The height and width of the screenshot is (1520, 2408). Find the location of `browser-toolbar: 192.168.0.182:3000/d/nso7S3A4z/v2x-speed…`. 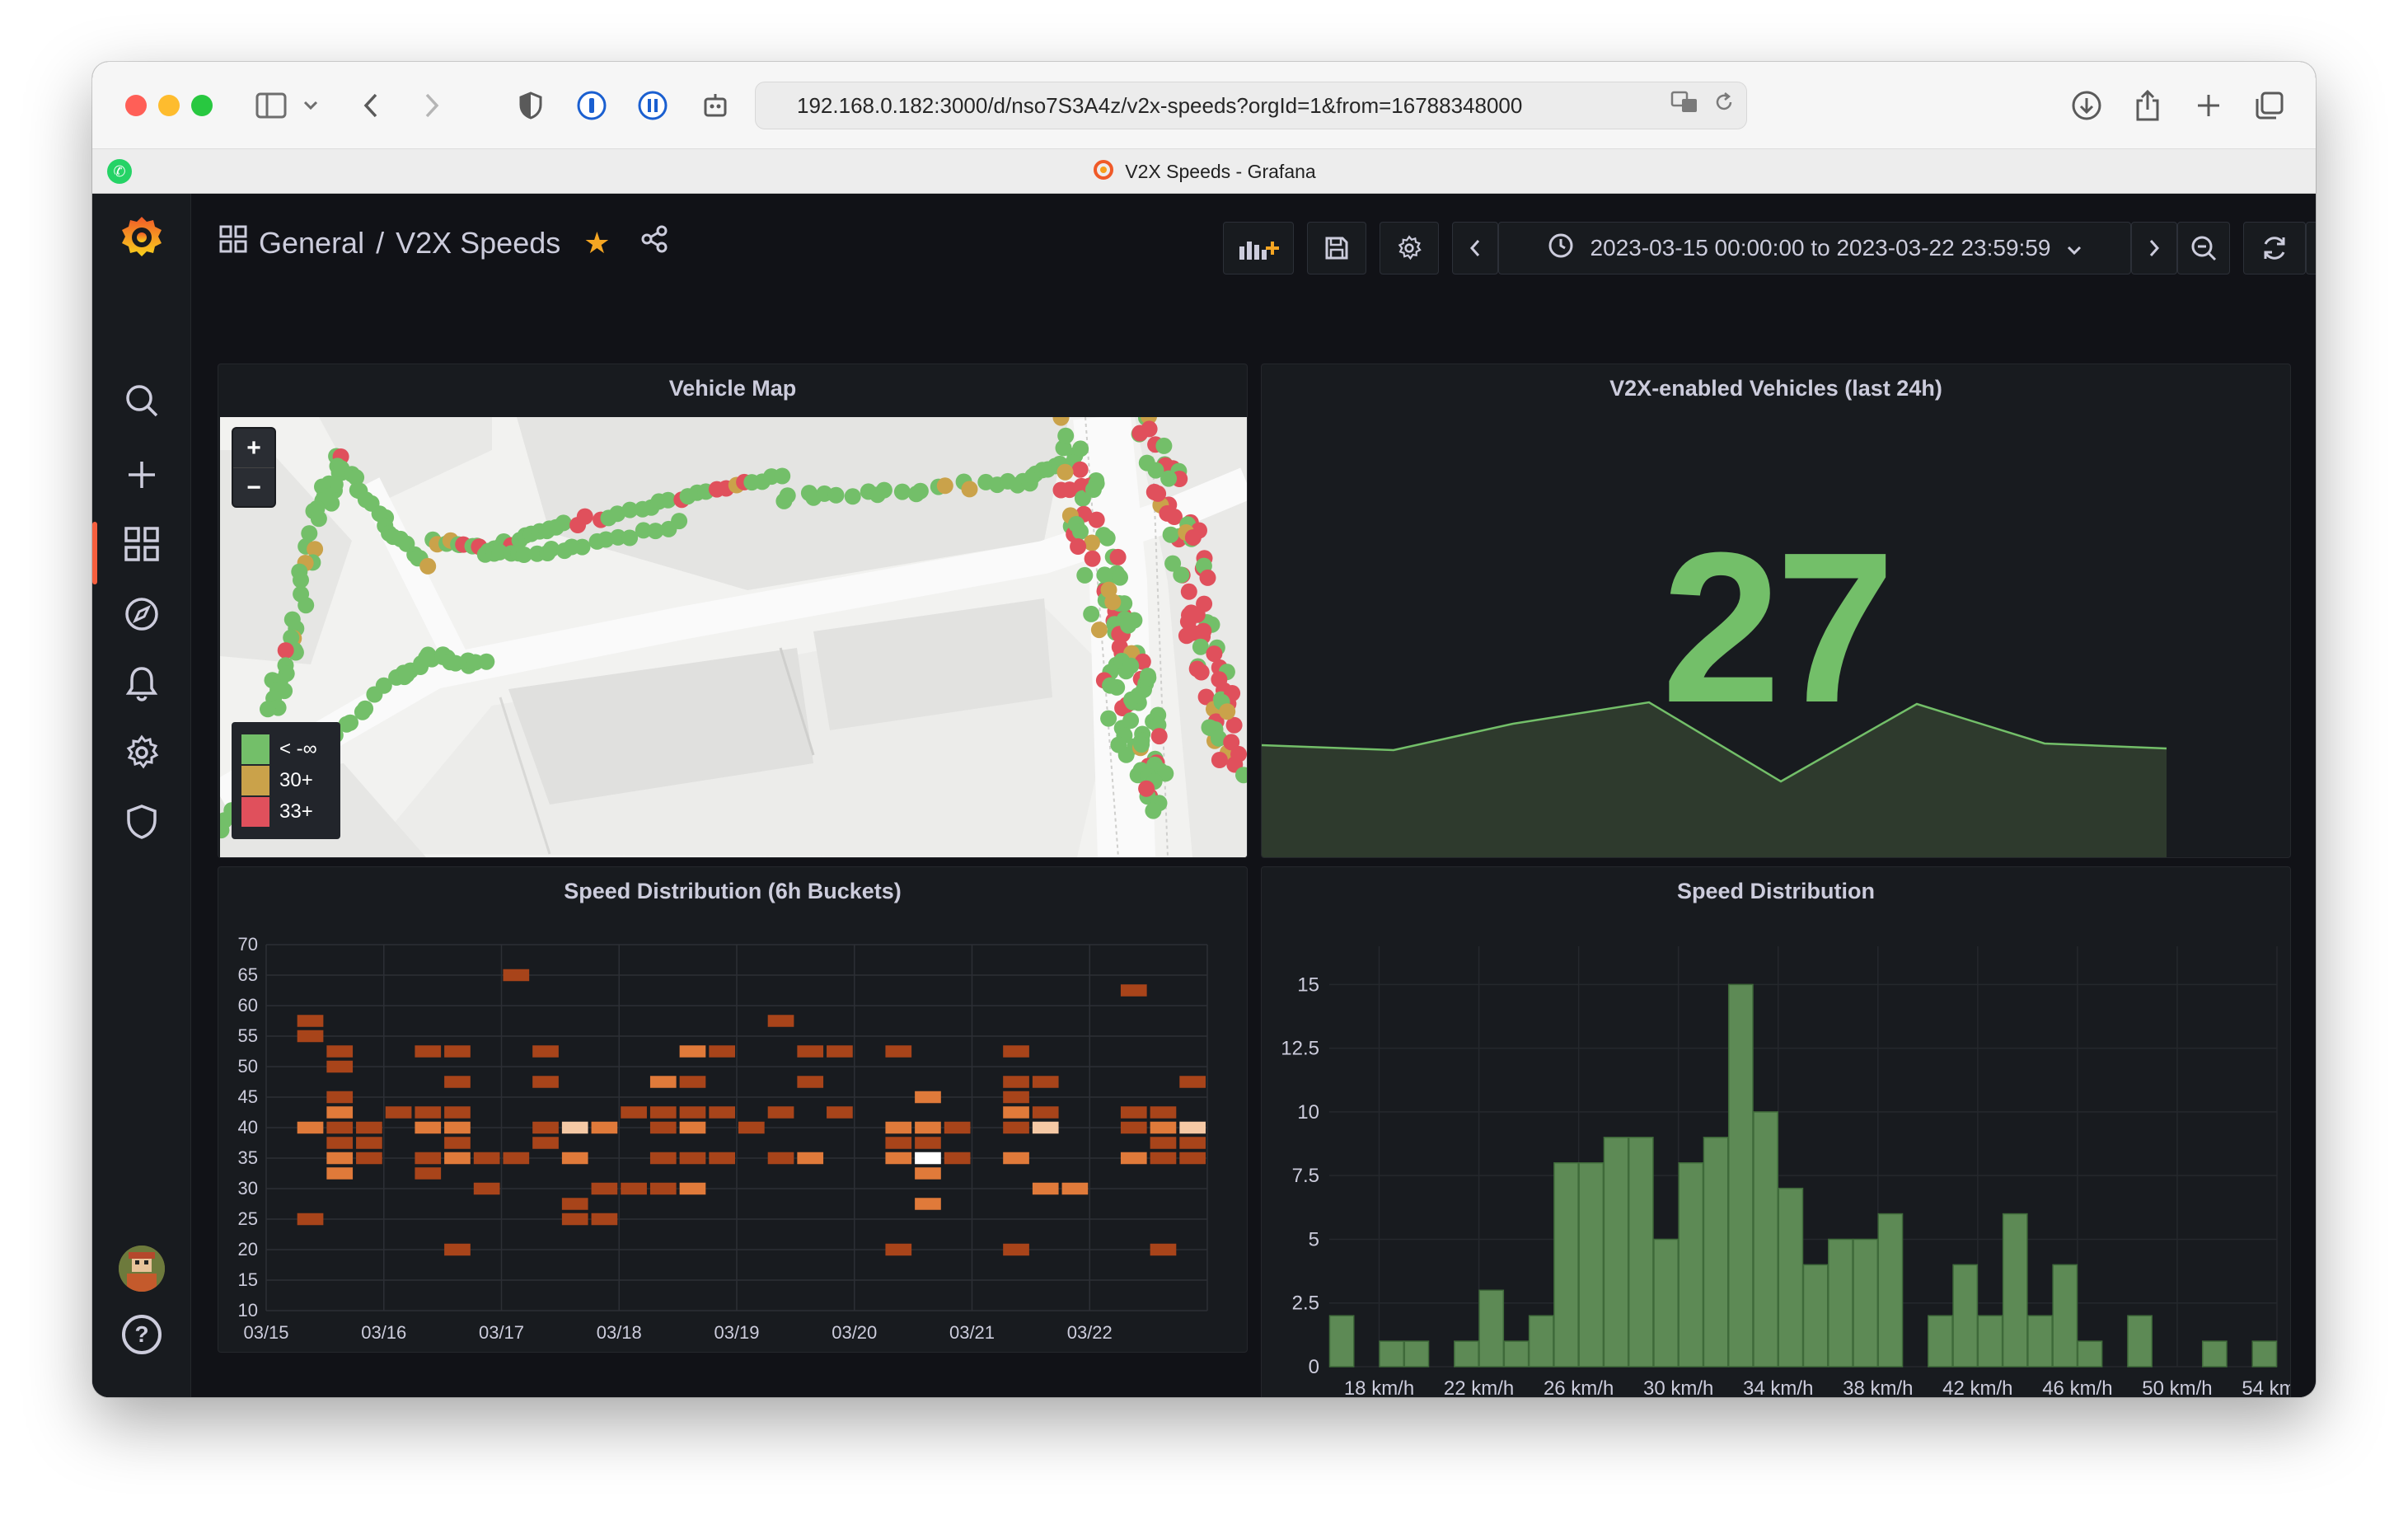

browser-toolbar: 192.168.0.182:3000/d/nso7S3A4z/v2x-speed… is located at coordinates (1204, 106).